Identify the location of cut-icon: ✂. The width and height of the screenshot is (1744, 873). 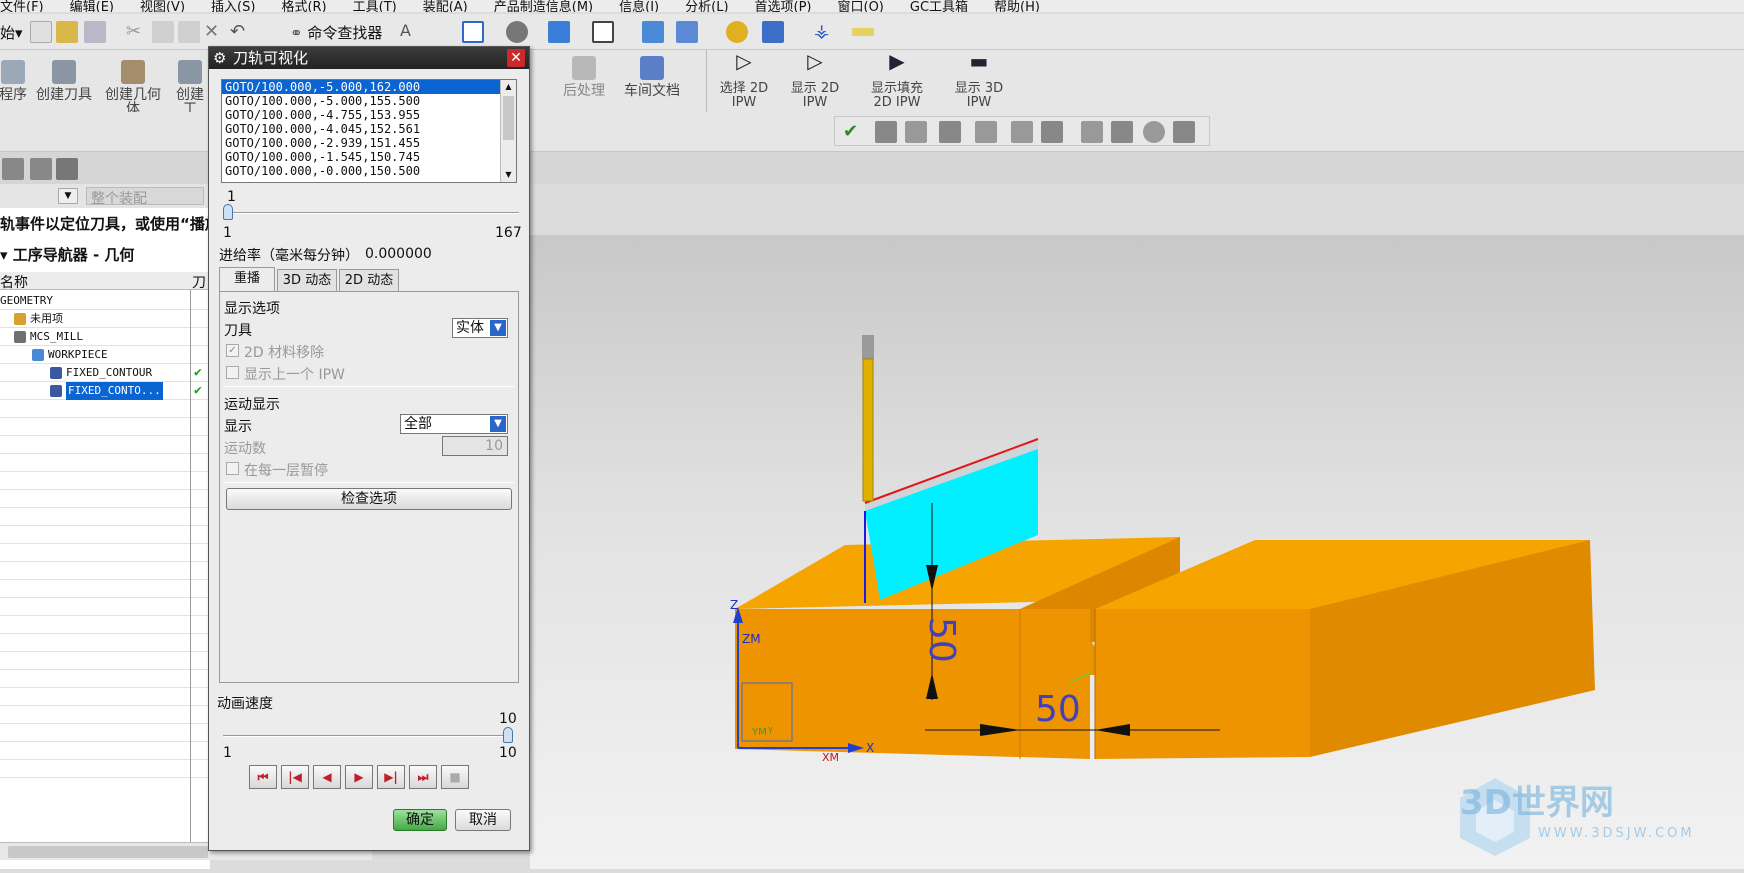
(137, 32).